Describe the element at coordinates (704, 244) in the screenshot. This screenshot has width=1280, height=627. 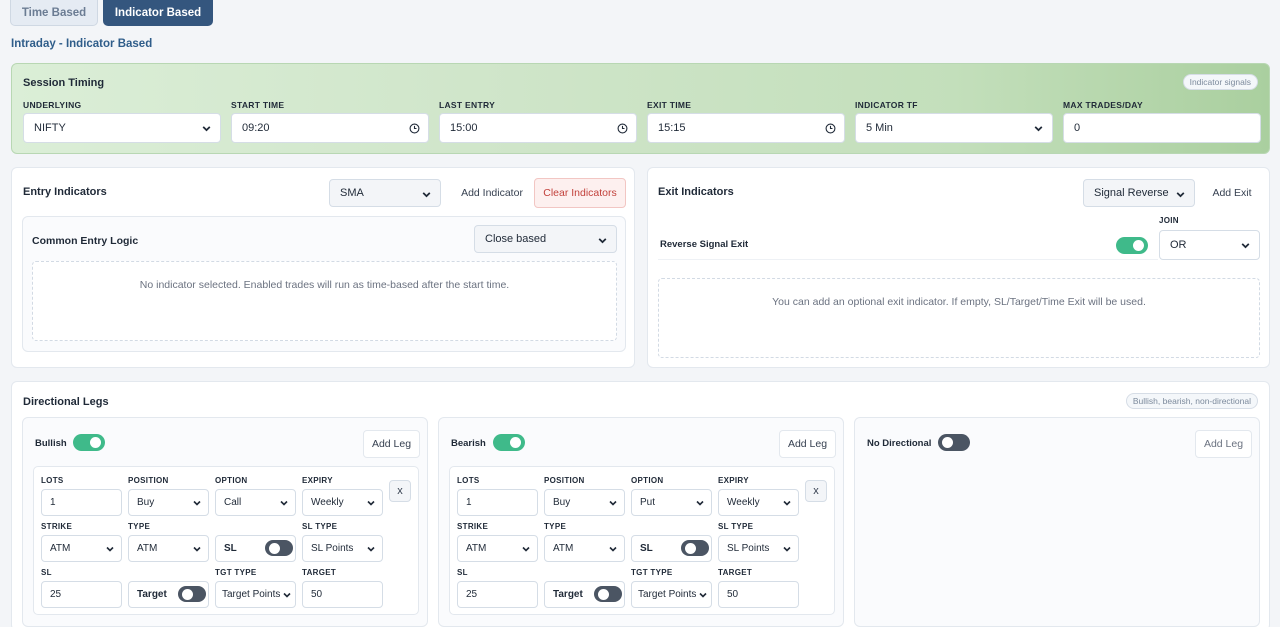
I see `reverse-signal-exit-label: Reverse Signal Exit` at that location.